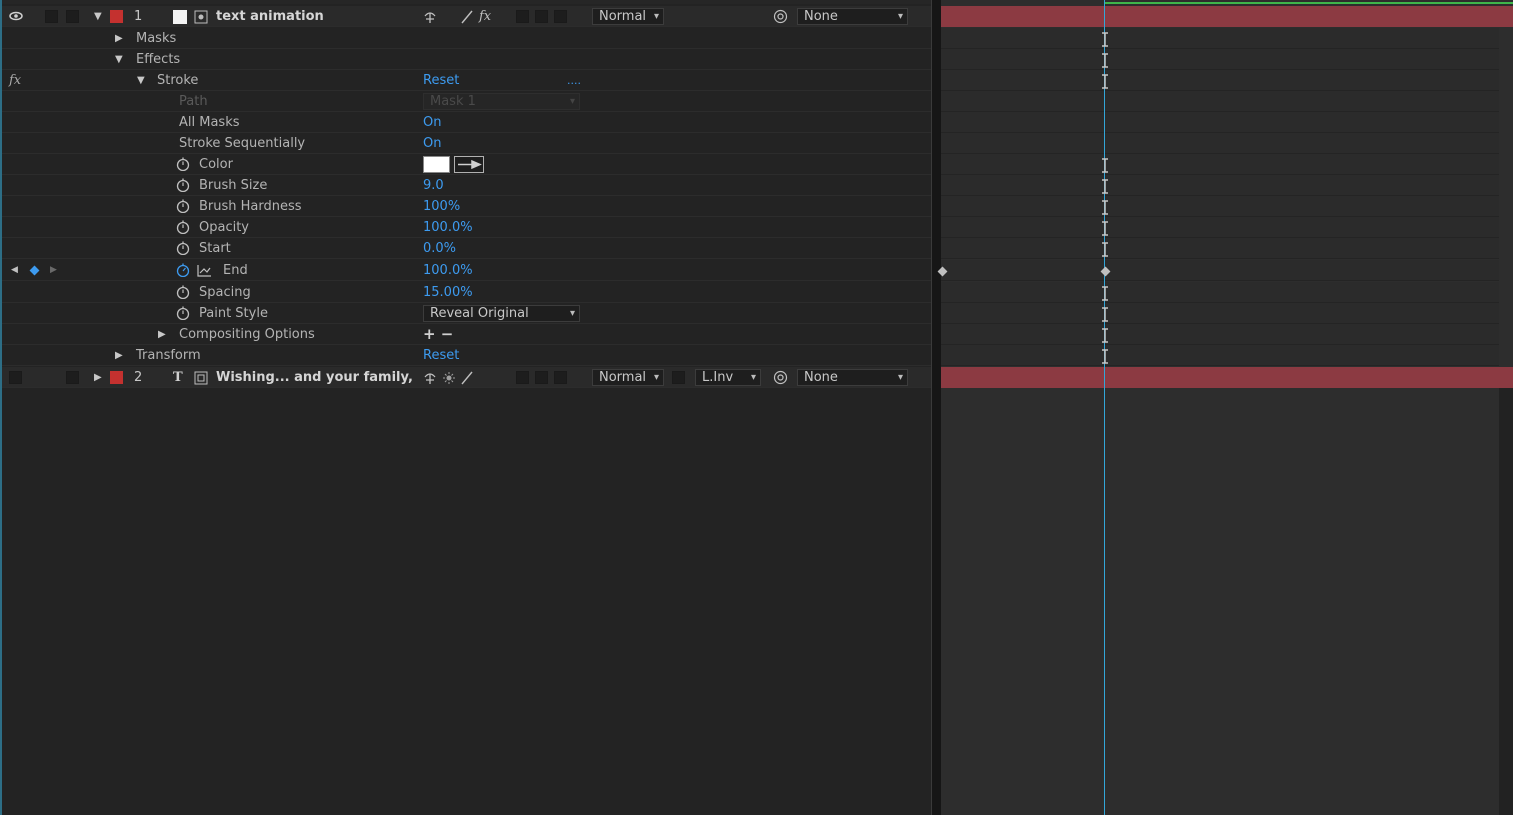  I want to click on property-value: 0.0%, so click(439, 248).